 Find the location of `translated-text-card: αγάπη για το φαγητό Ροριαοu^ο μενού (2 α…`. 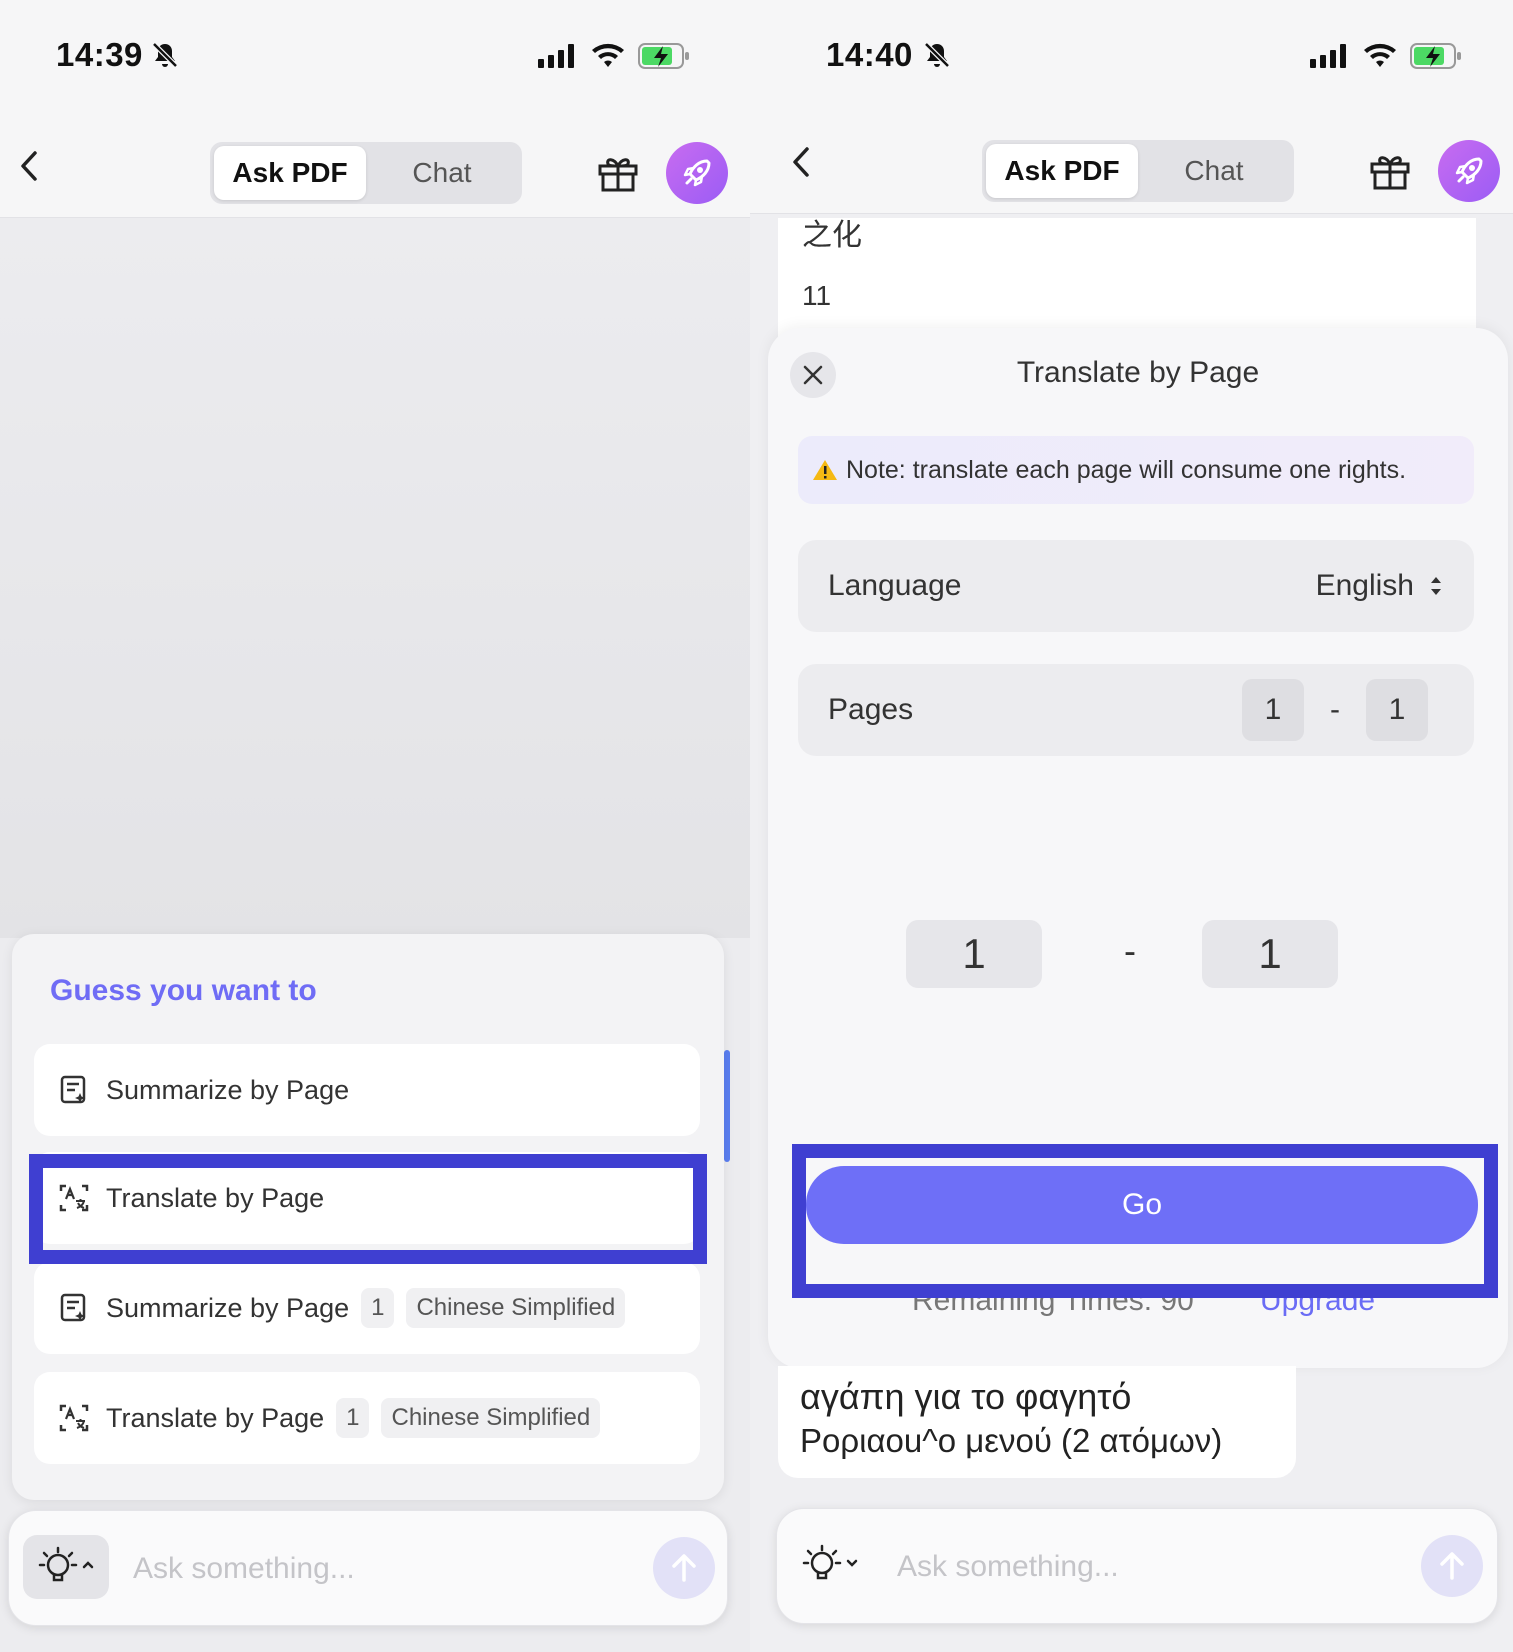

translated-text-card: αγάπη για το φαγητό Ροριαοu^ο μενού (2 α… is located at coordinates (1037, 1422).